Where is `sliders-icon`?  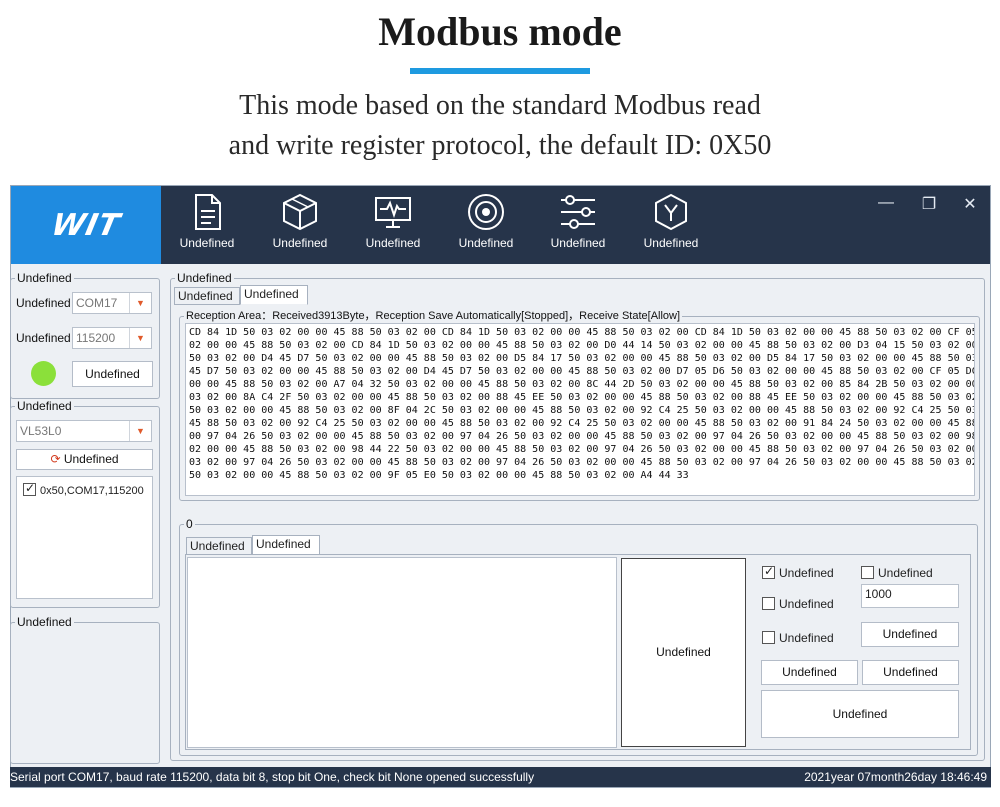
sliders-icon is located at coordinates (578, 212).